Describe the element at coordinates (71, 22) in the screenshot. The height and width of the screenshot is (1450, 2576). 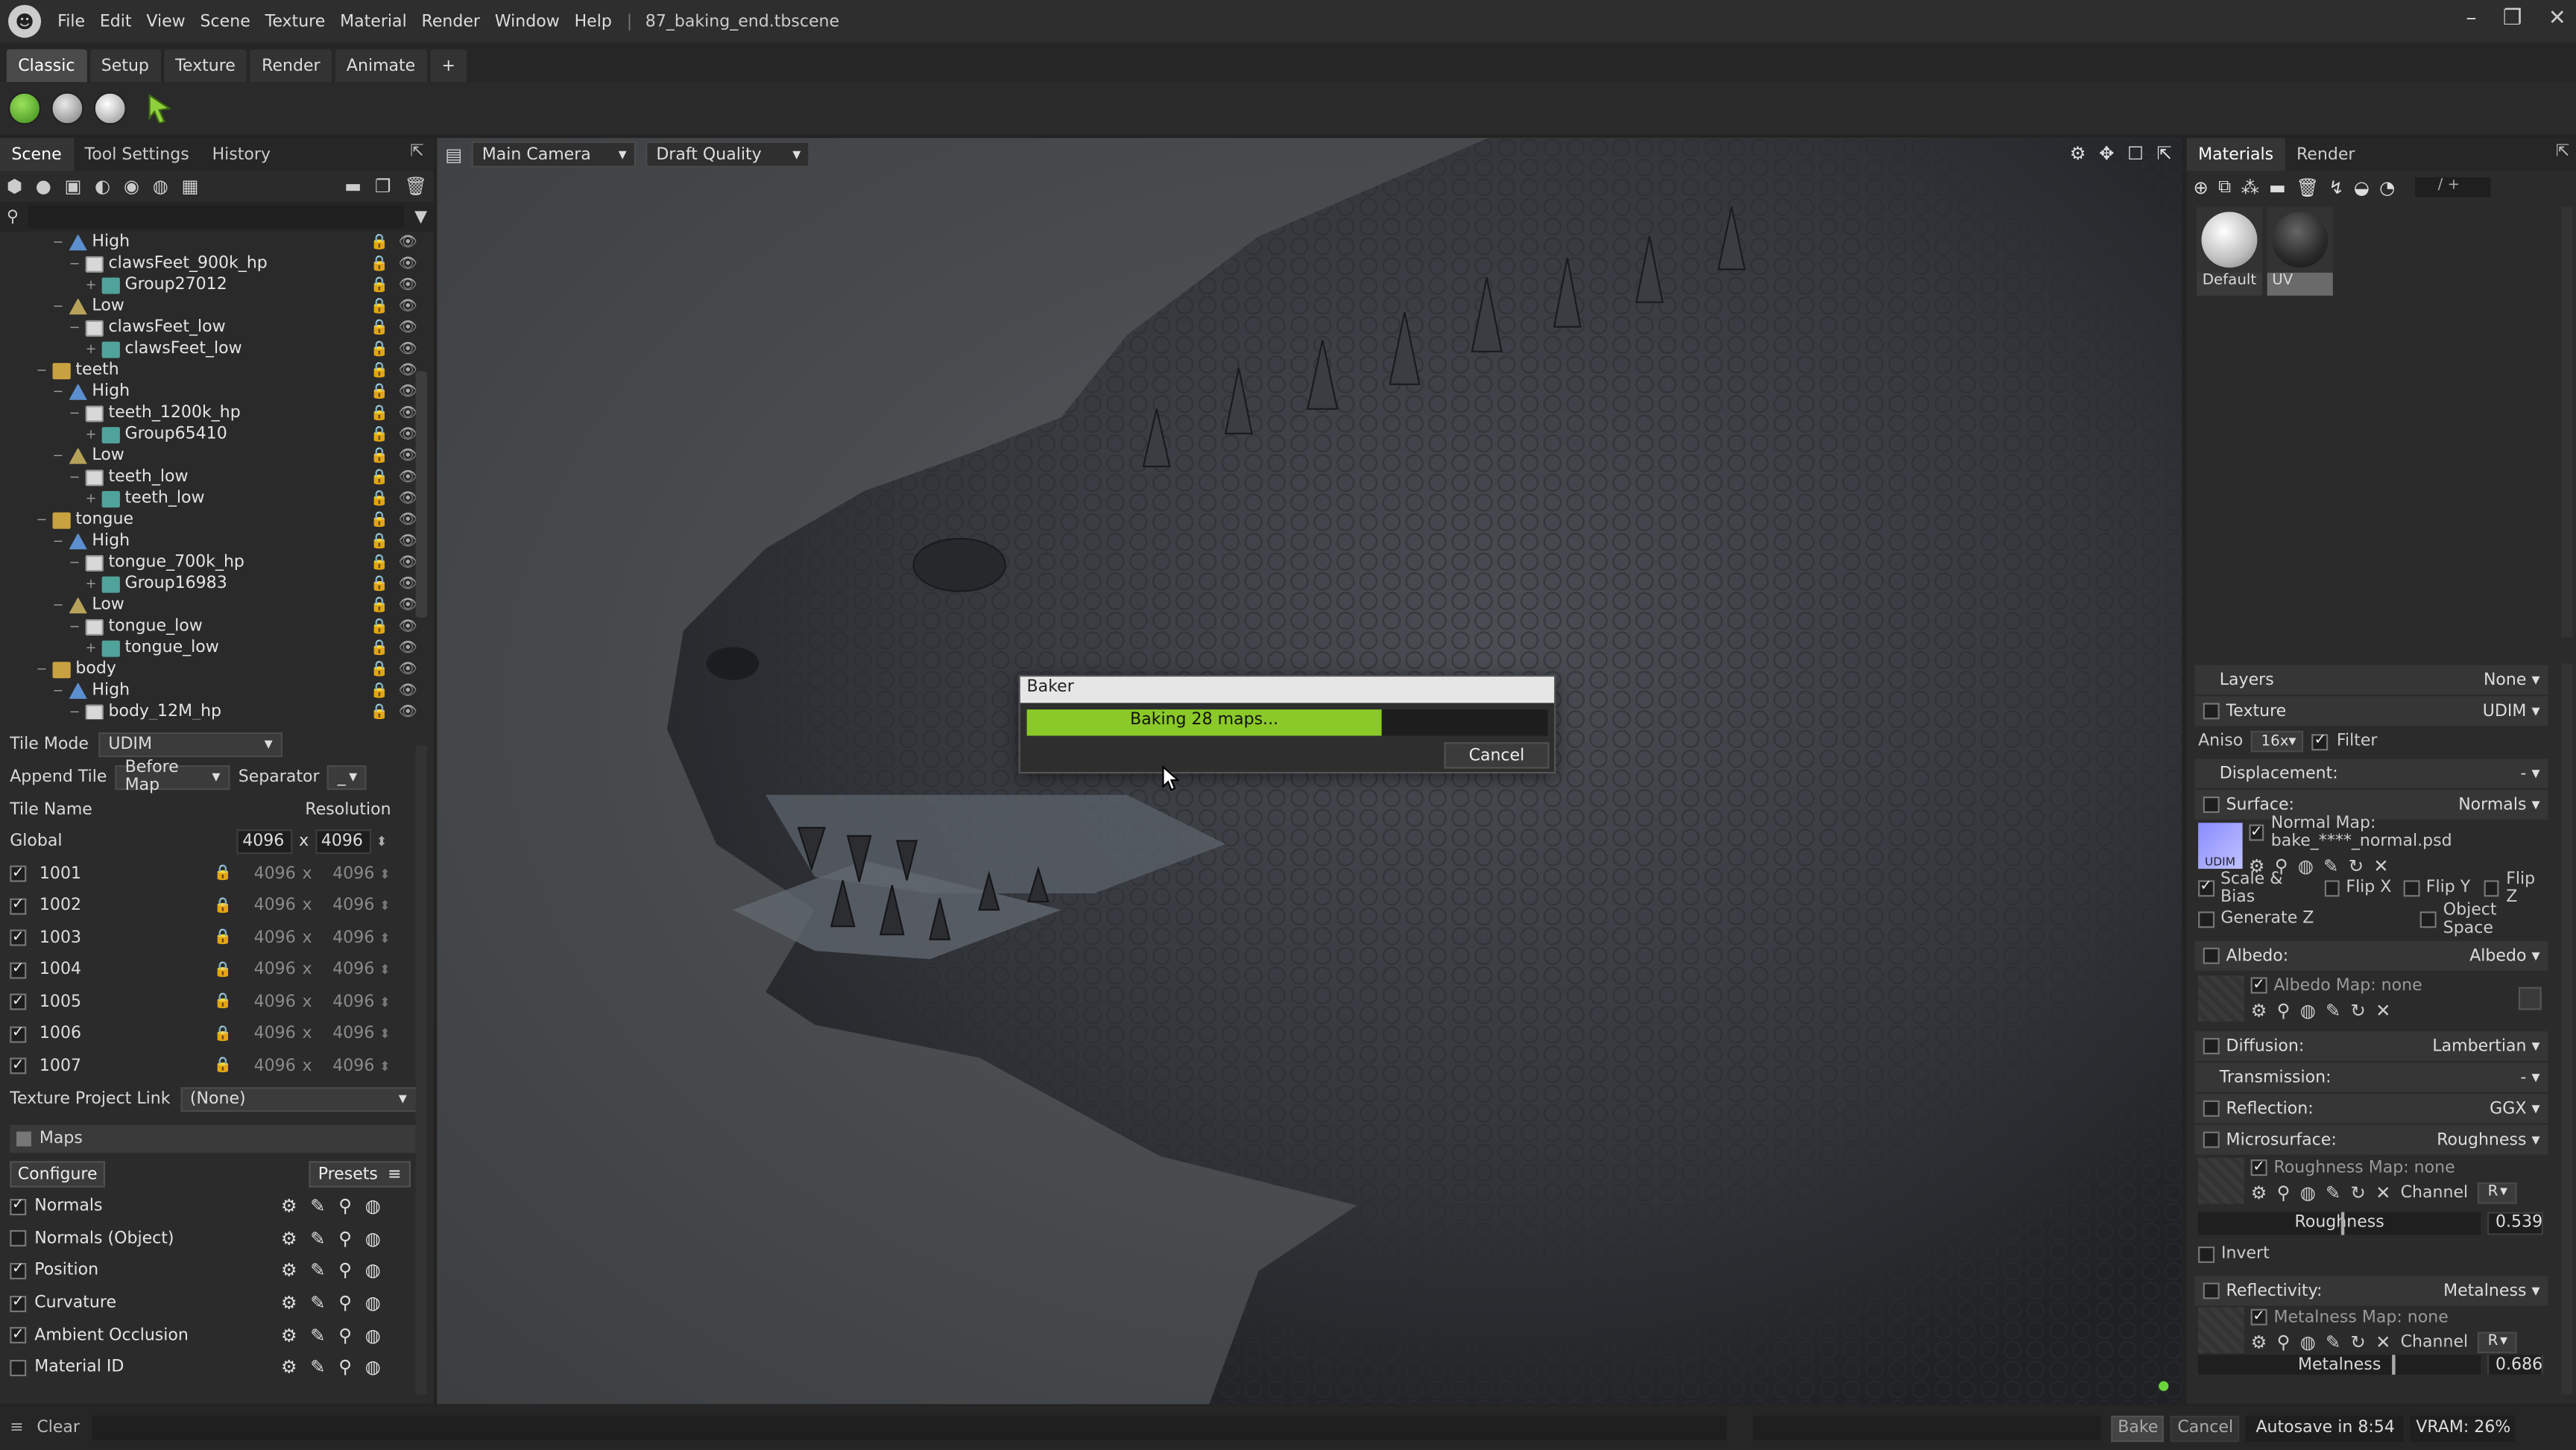
I see `menu-file: File` at that location.